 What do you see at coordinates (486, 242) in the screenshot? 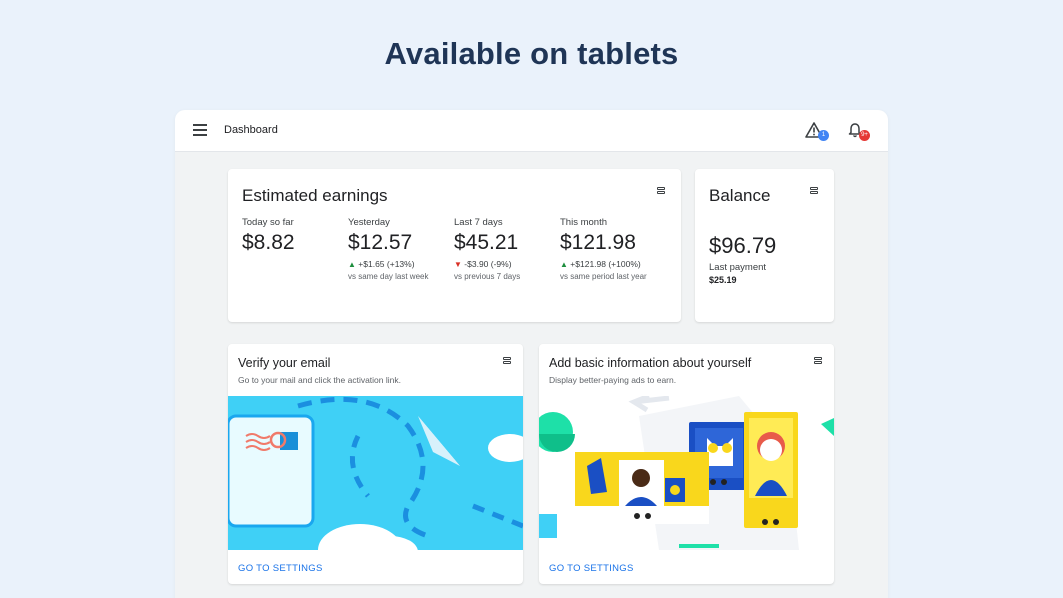
I see `stat-value: $45.21` at bounding box center [486, 242].